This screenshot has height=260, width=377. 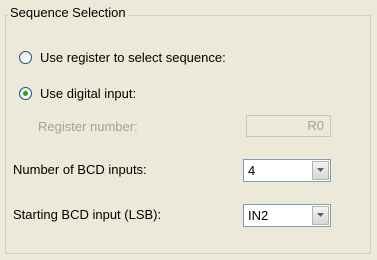 I want to click on group-title: Sequence Selection, so click(x=68, y=13).